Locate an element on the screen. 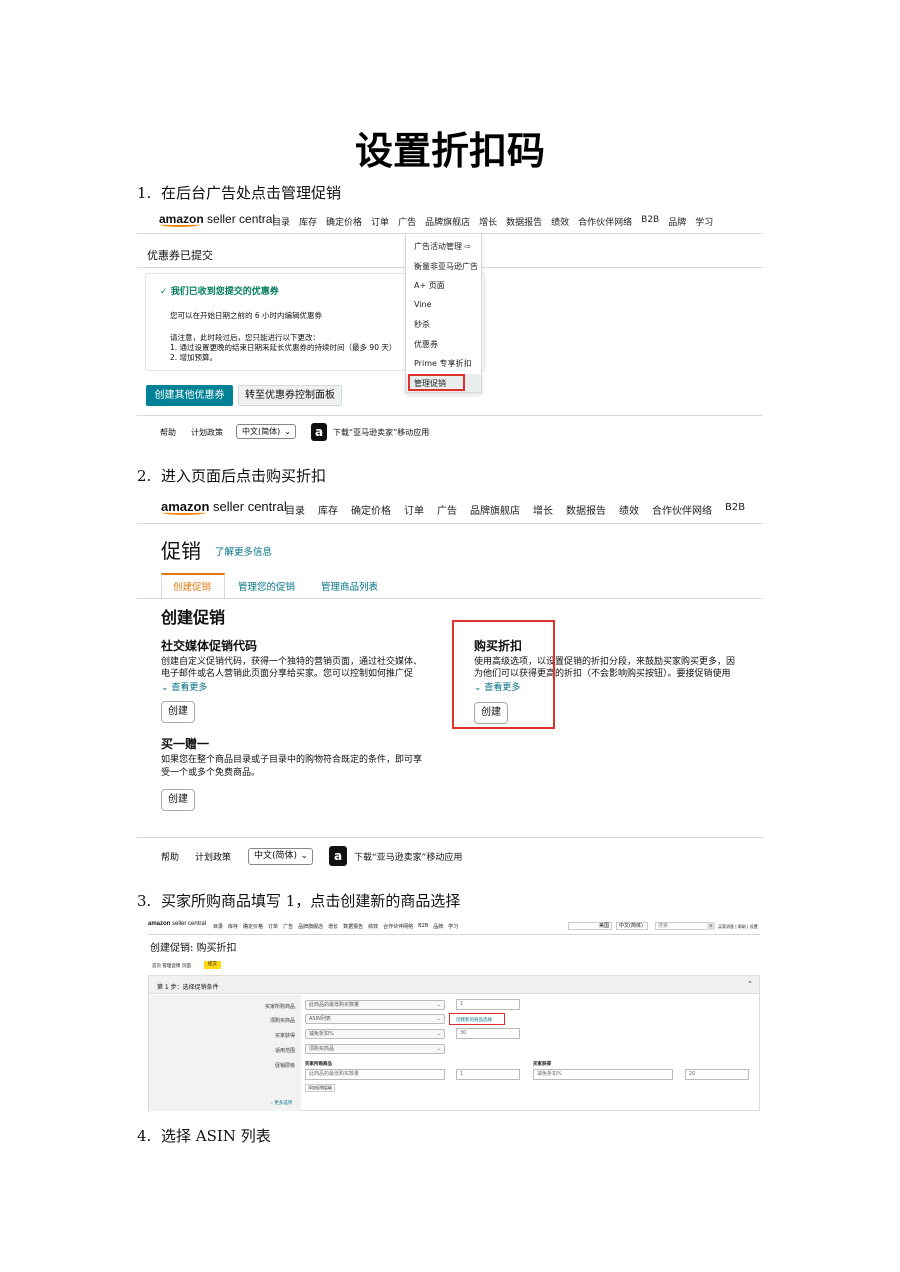  quantity-input: 1 is located at coordinates (488, 1004).